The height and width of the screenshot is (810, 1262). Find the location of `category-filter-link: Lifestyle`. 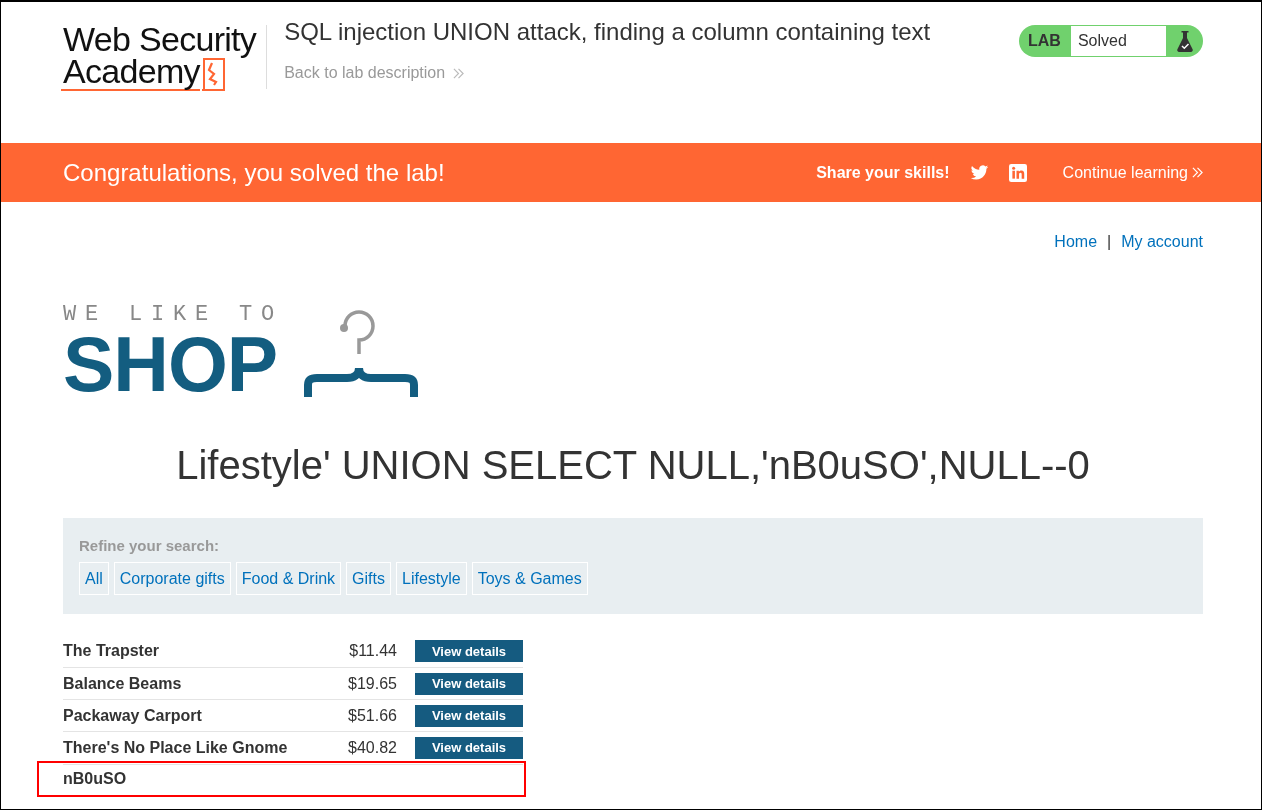

category-filter-link: Lifestyle is located at coordinates (431, 578).